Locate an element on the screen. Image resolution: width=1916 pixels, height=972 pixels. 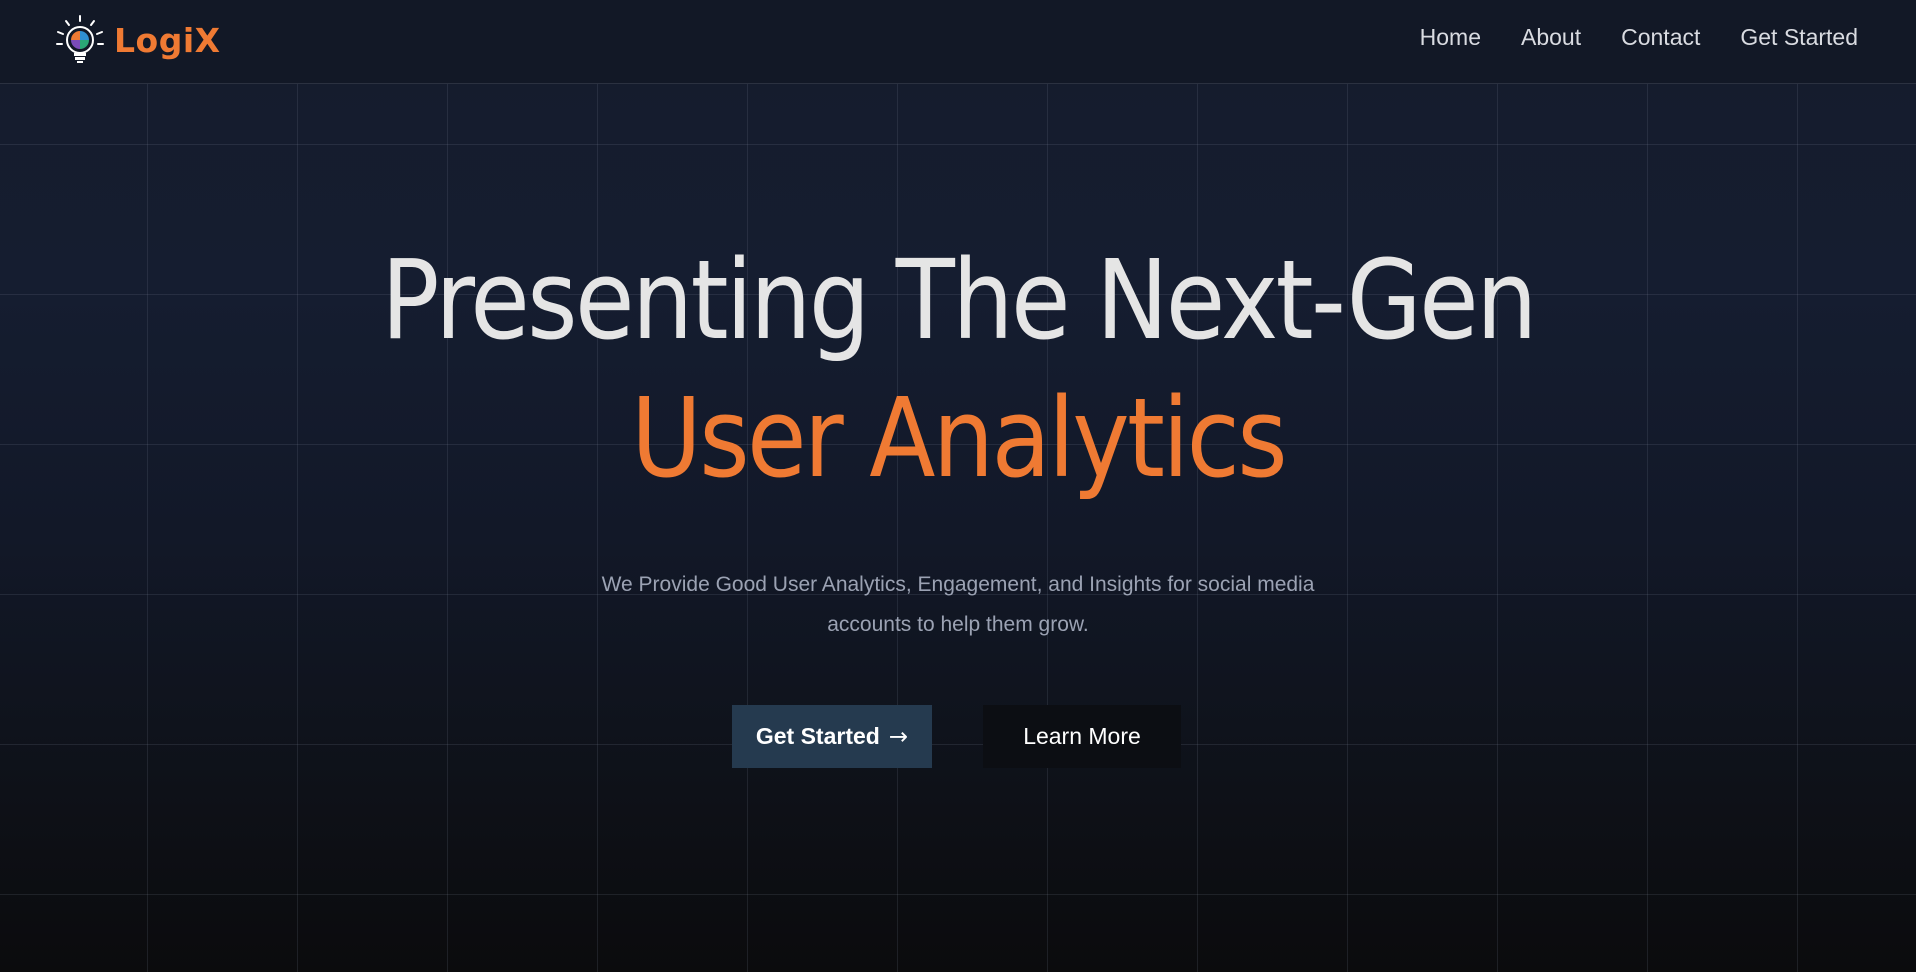
lightbulb-puzzle-icon is located at coordinates (80, 39).